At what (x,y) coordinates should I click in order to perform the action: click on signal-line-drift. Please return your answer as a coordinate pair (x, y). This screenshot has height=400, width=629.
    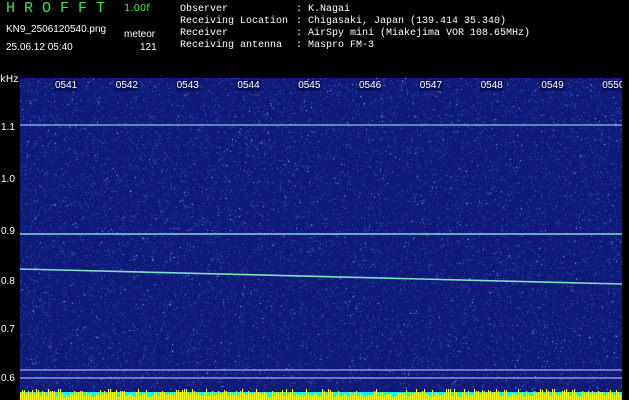
    Looking at the image, I should click on (321, 276).